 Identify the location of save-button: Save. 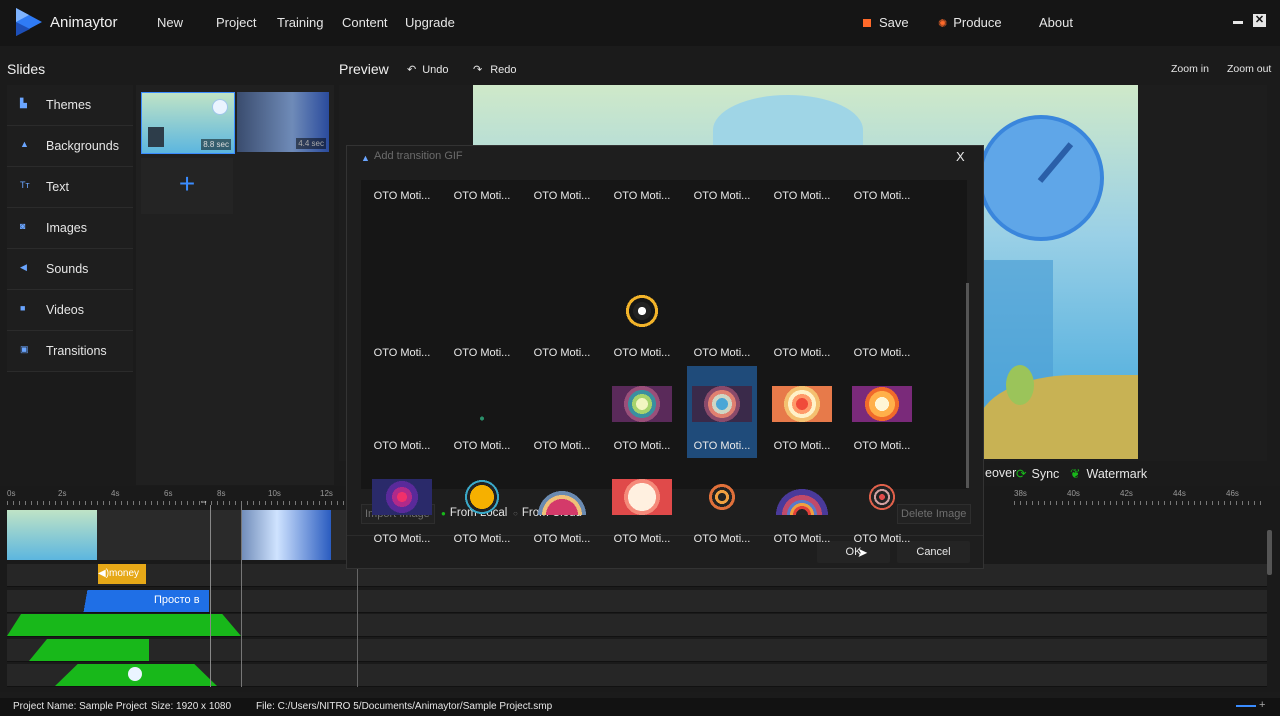
(886, 22).